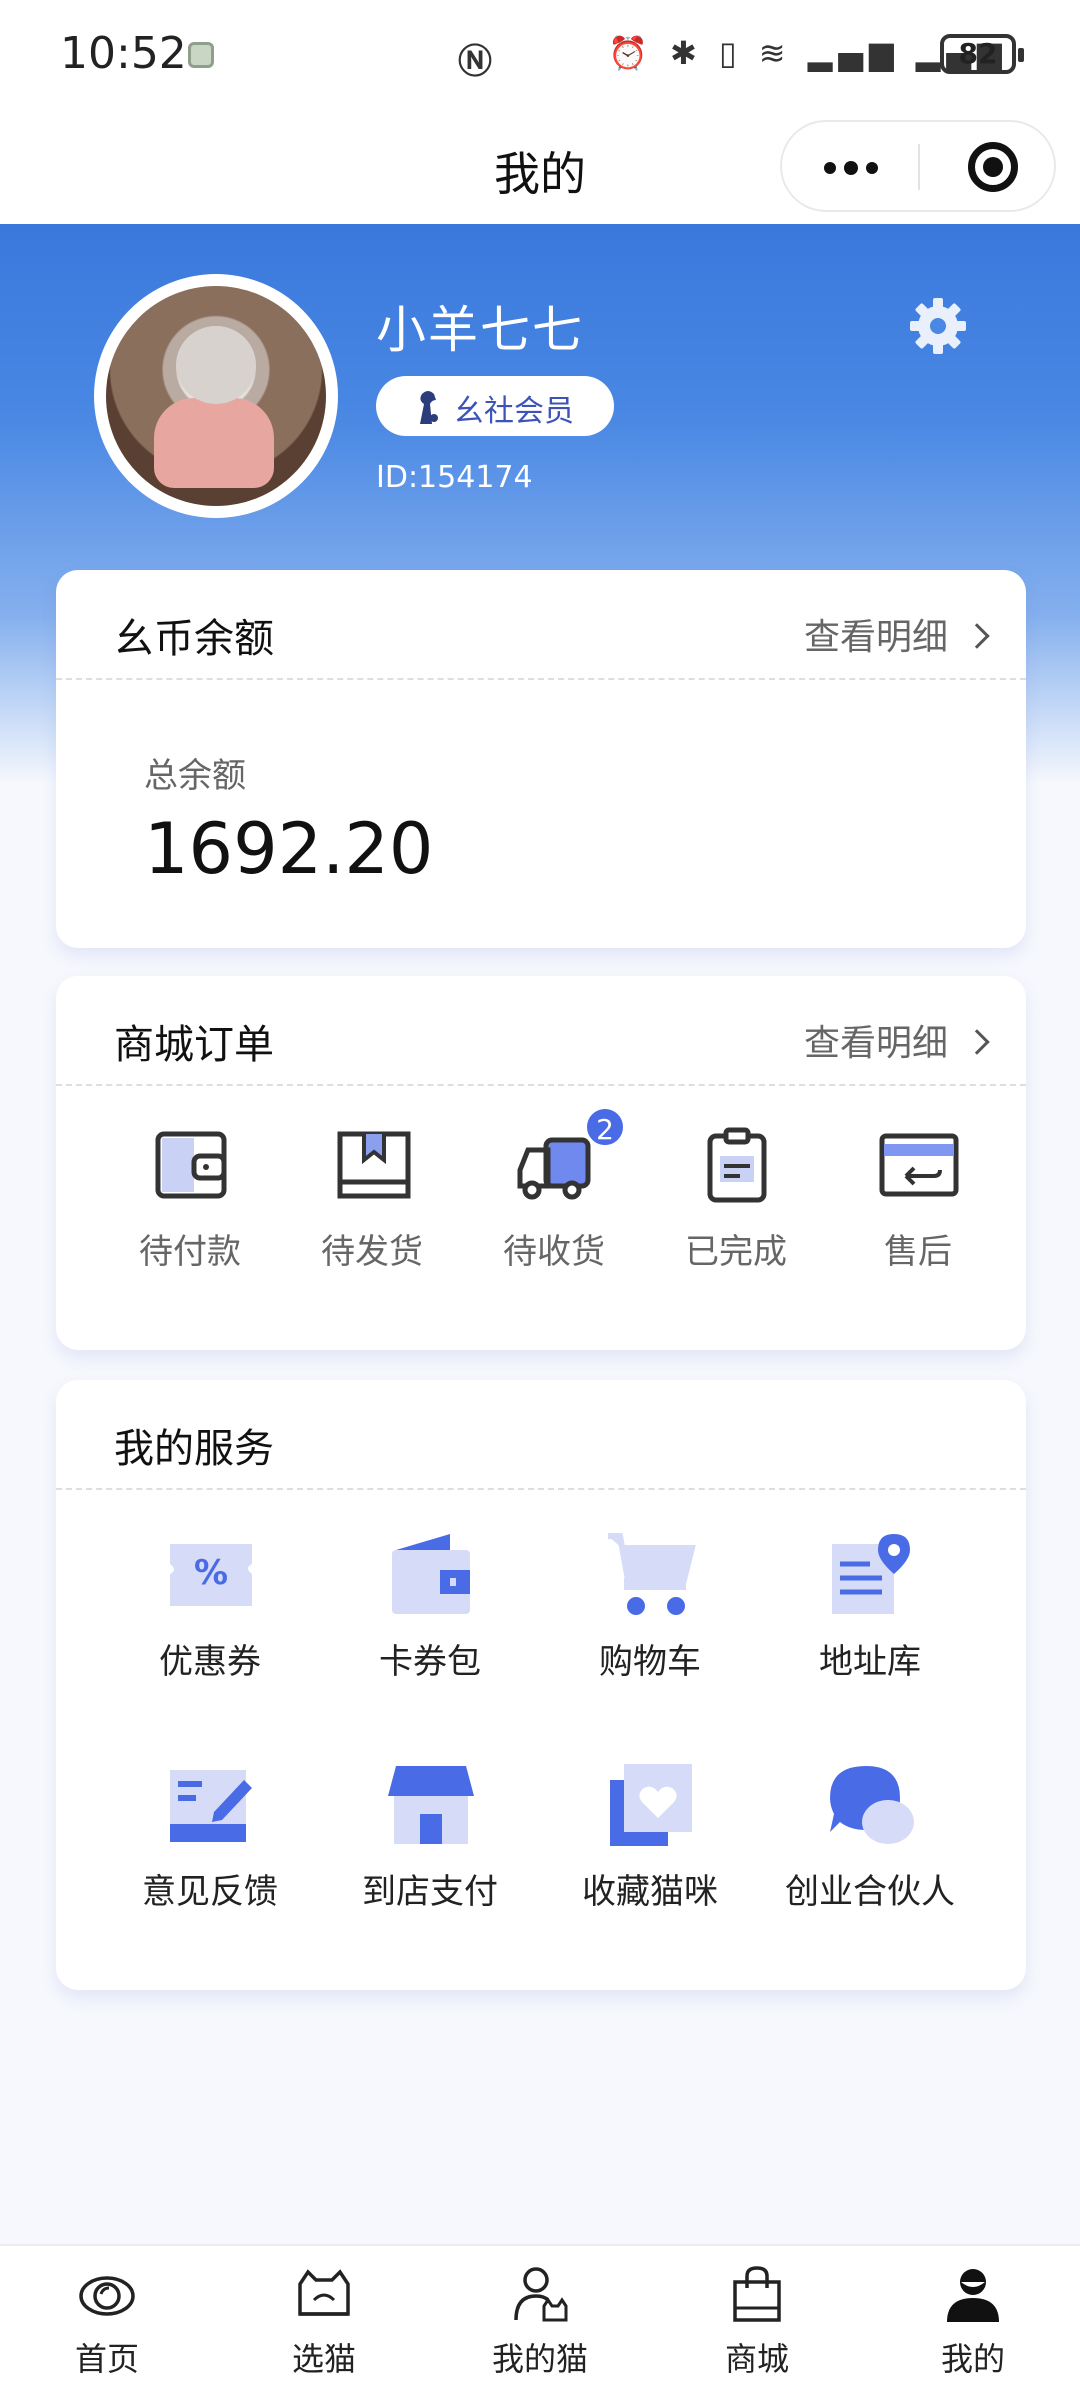  I want to click on bottom-nav: 首页 选猫 我的猫 商城 我的, so click(540, 2315).